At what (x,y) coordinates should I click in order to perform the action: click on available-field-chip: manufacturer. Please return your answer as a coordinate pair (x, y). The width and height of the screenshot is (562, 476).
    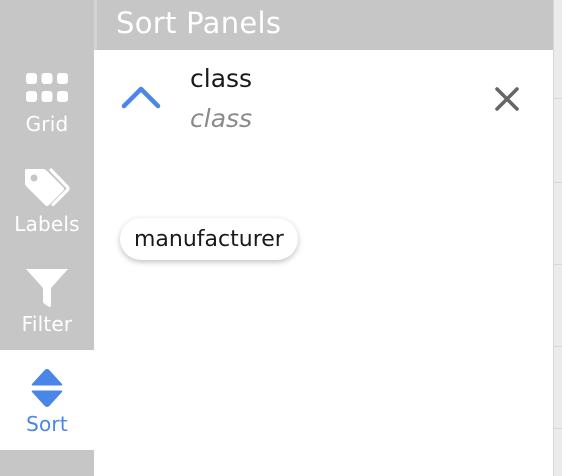
    Looking at the image, I should click on (209, 239).